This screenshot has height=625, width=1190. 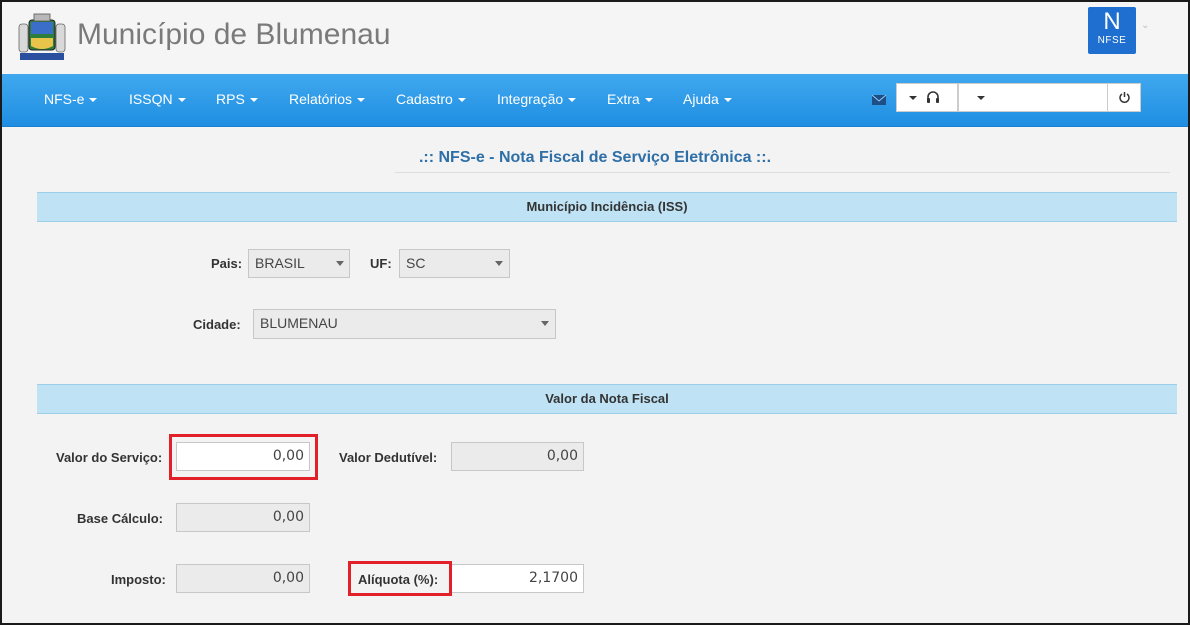 I want to click on nav-menu-integracao: Integração, so click(x=537, y=99).